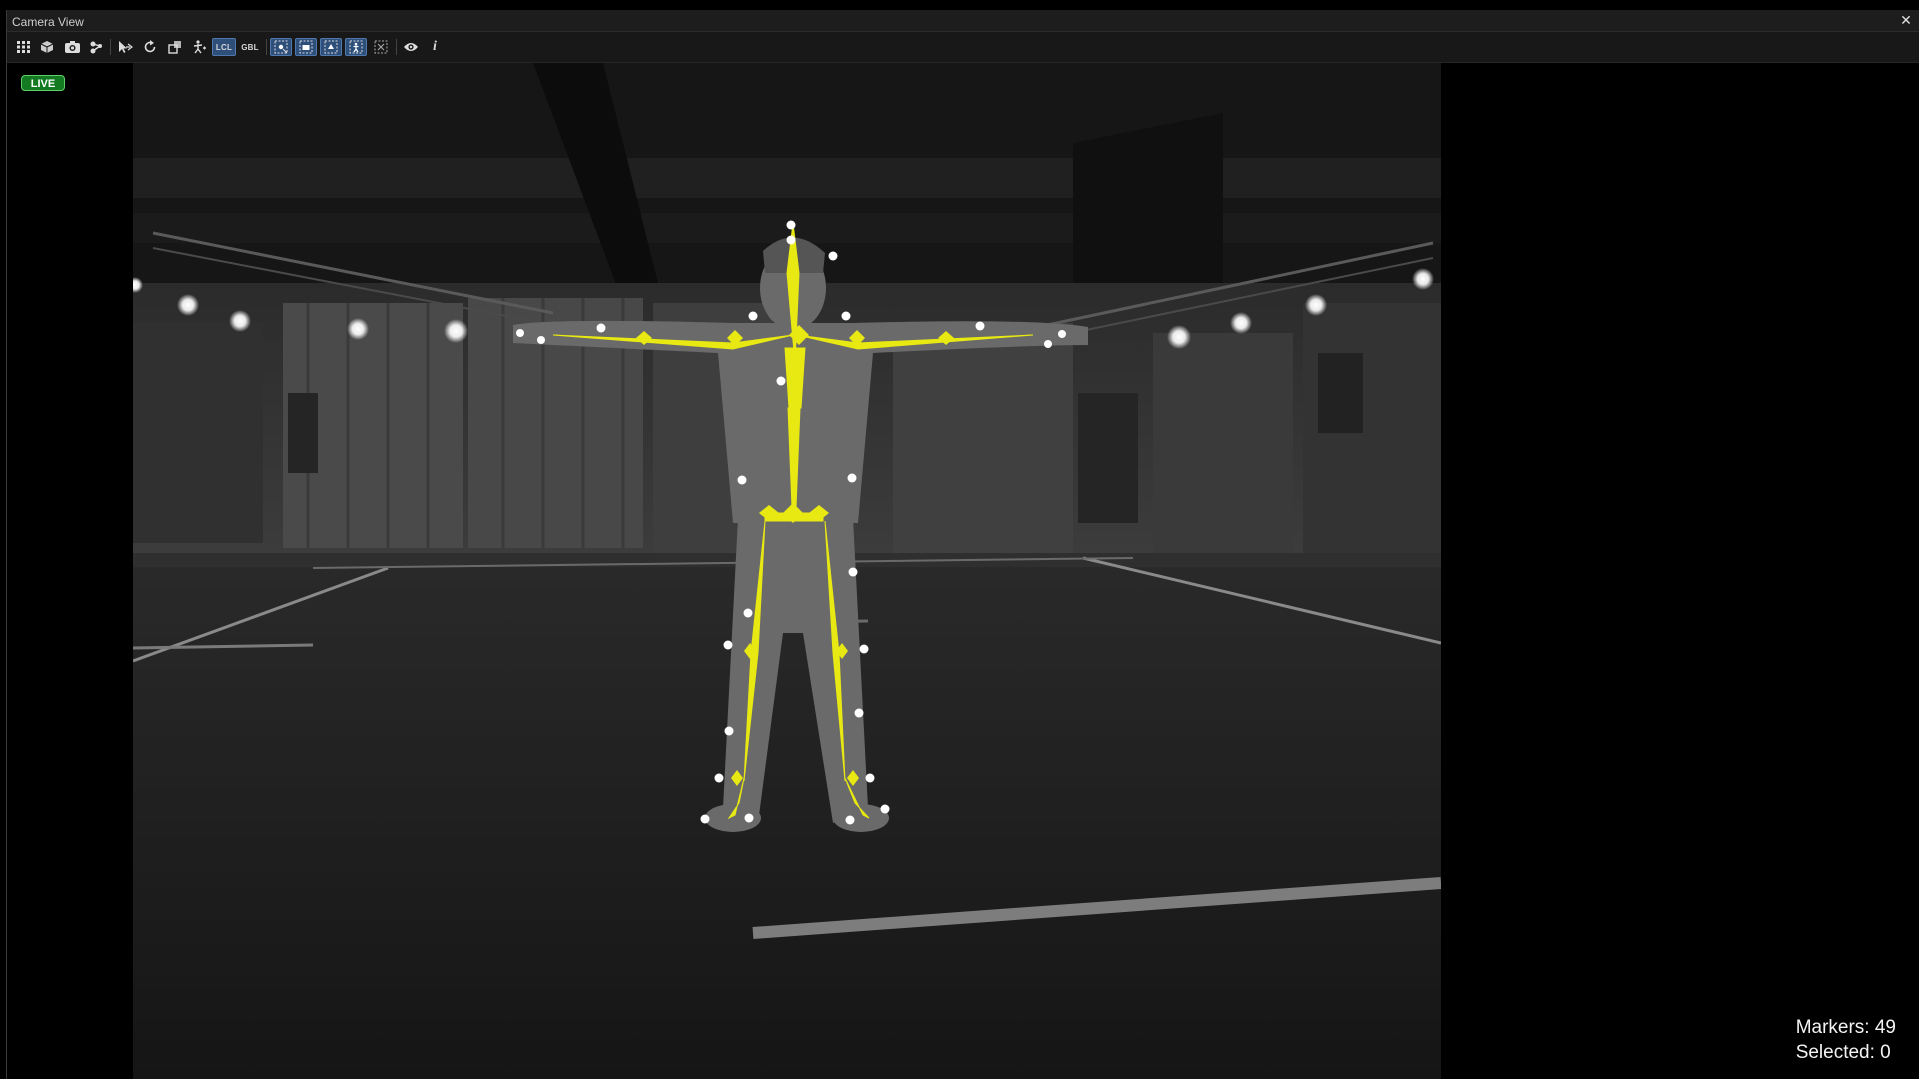 This screenshot has height=1079, width=1919. Describe the element at coordinates (72, 47) in the screenshot. I see `camera-icon` at that location.